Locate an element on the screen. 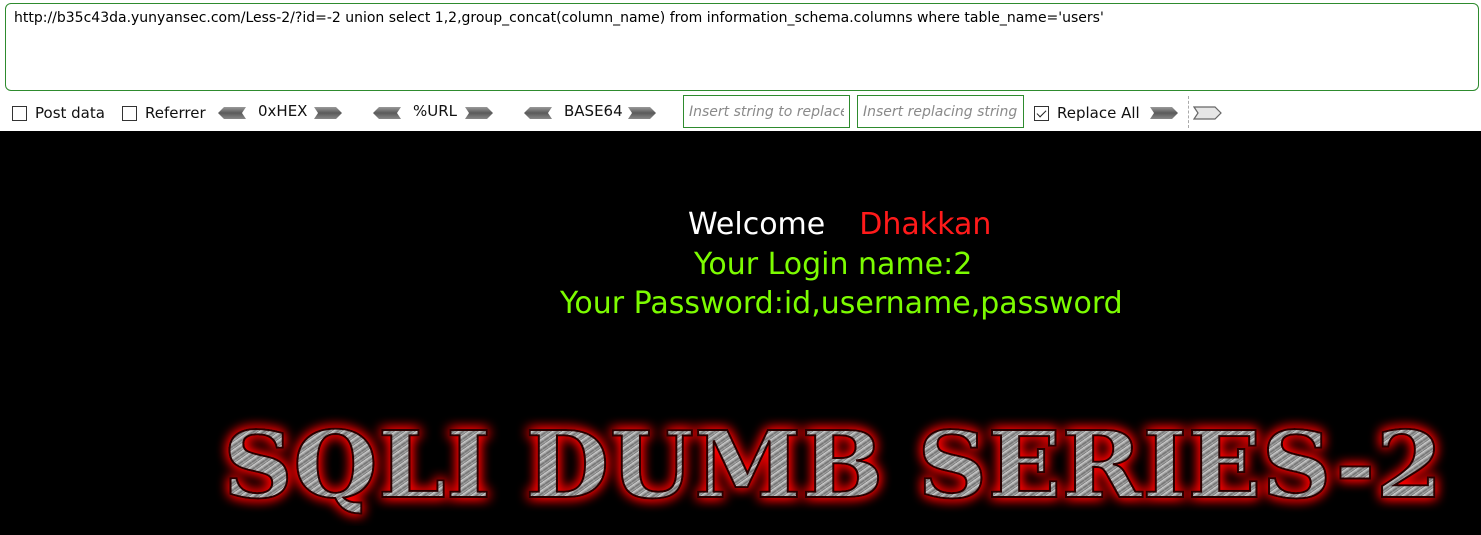  replace-from-input is located at coordinates (766, 111).